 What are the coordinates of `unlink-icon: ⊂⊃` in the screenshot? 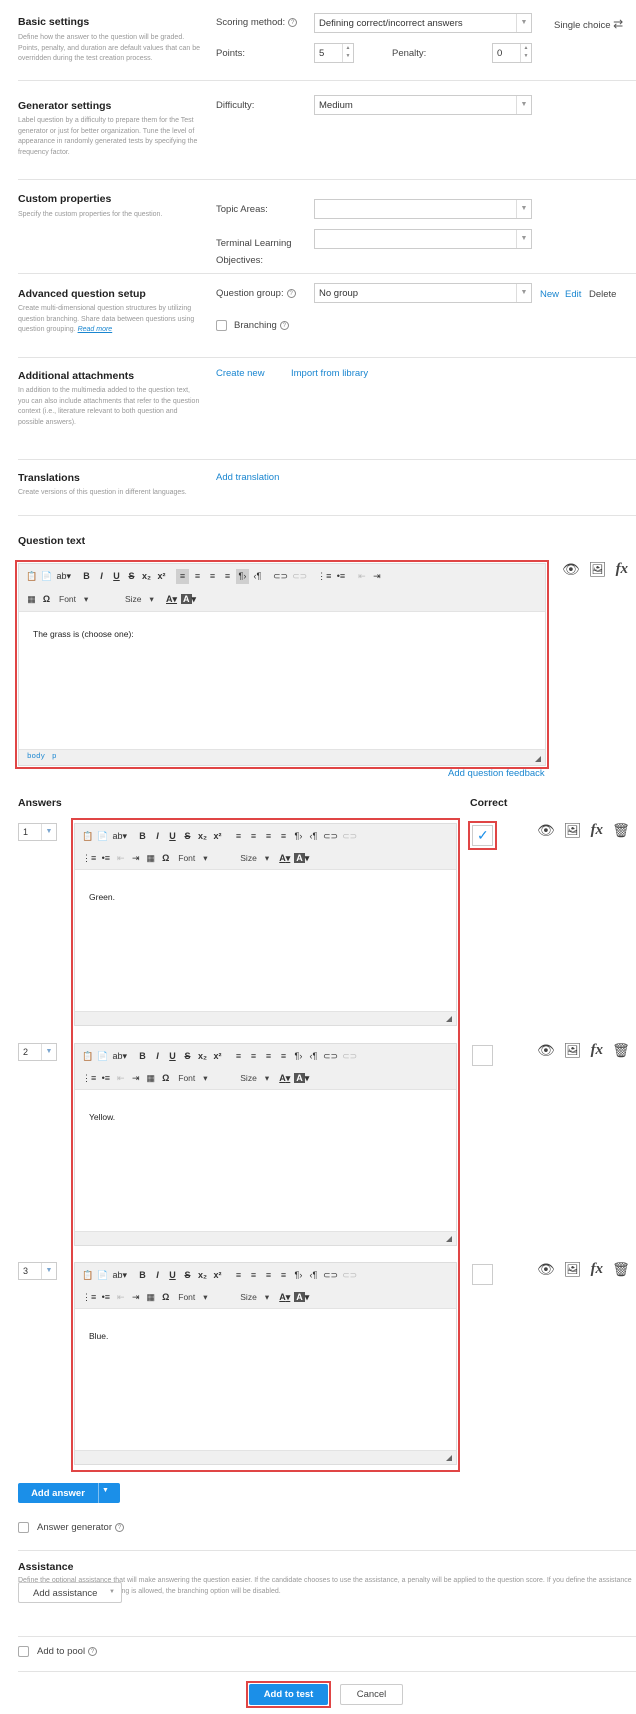 It's located at (299, 576).